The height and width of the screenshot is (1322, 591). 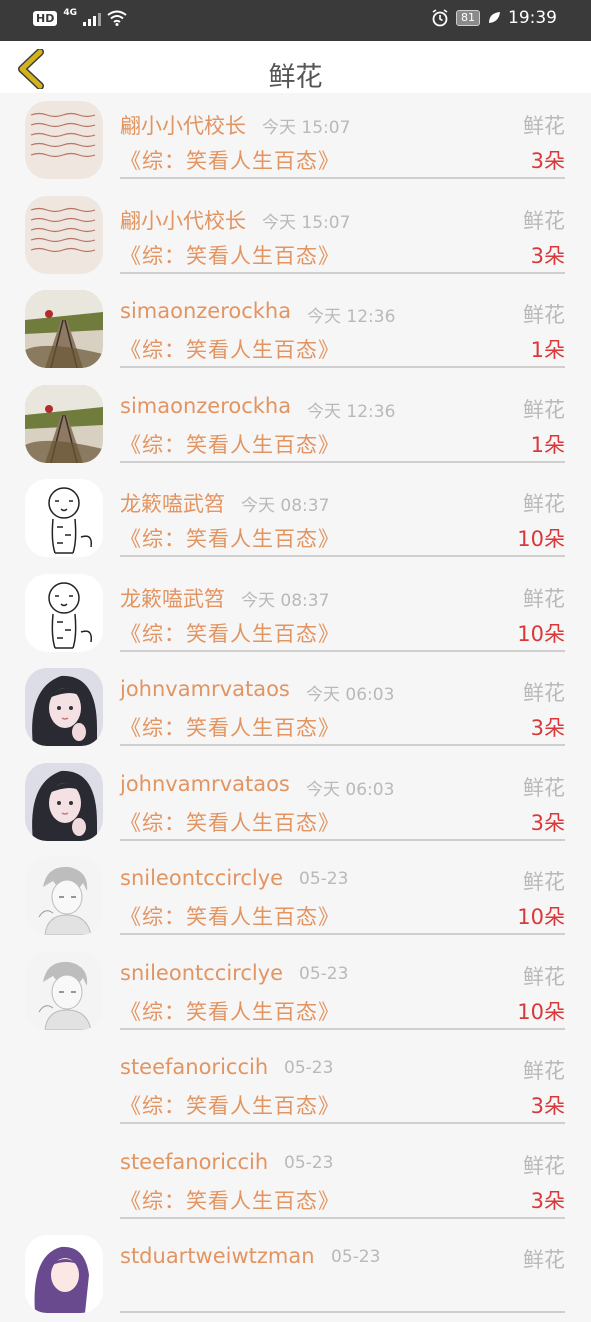 What do you see at coordinates (547, 444) in the screenshot?
I see `gift-count: 1朵` at bounding box center [547, 444].